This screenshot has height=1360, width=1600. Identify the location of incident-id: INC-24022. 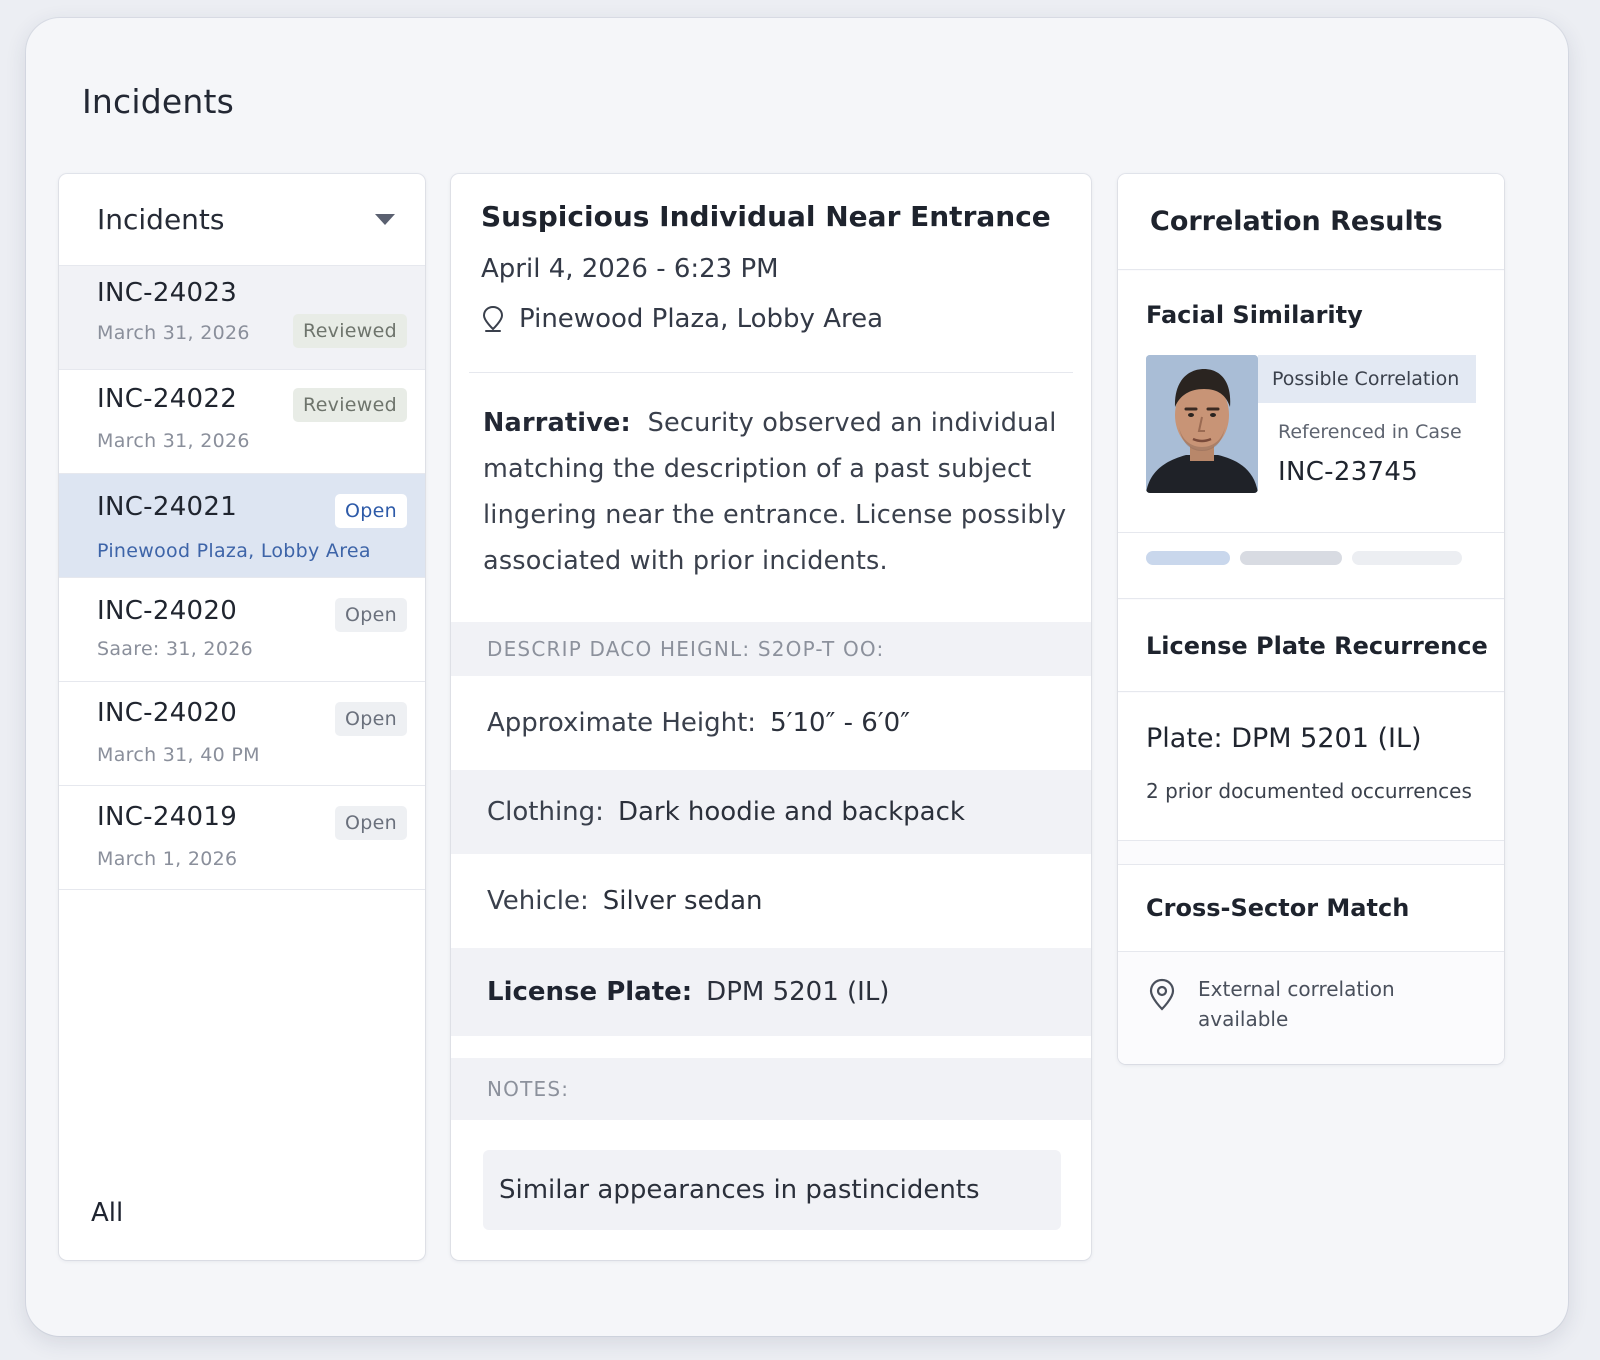
(167, 399).